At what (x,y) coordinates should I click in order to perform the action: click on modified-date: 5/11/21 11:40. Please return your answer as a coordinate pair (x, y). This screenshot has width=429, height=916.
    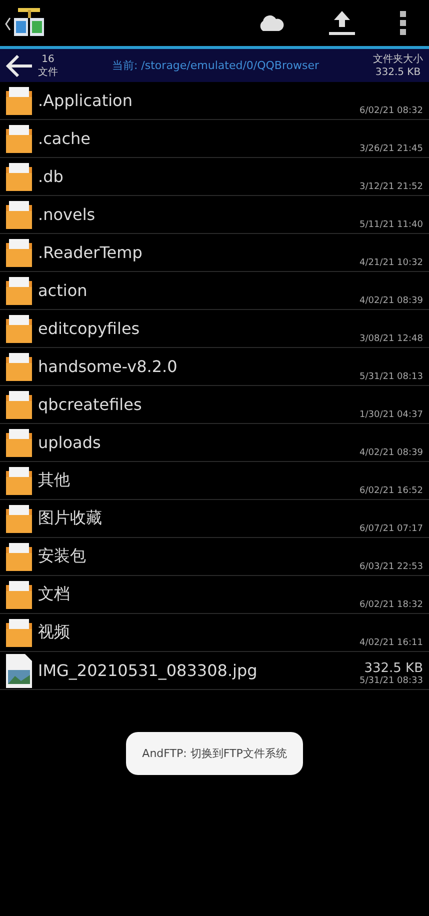
    Looking at the image, I should click on (391, 225).